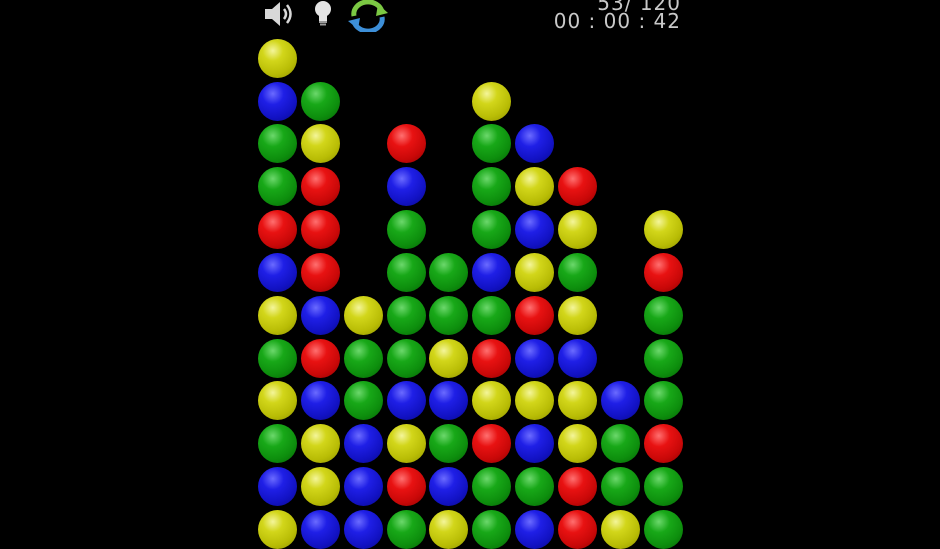 Image resolution: width=940 pixels, height=549 pixels. I want to click on toolbar, so click(332, 16).